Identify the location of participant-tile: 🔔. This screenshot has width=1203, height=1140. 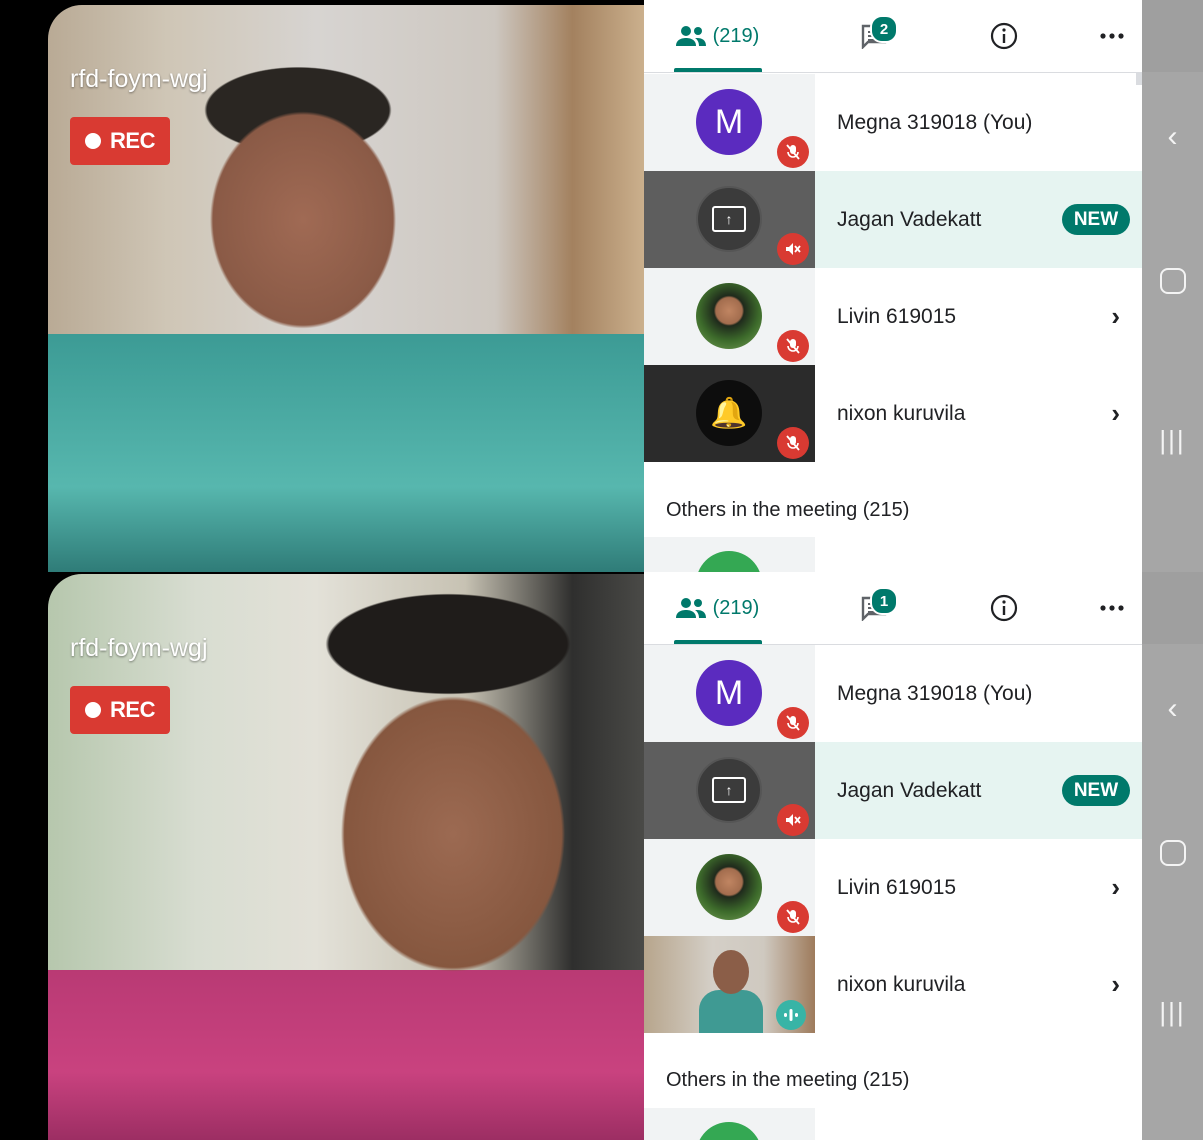
(729, 413).